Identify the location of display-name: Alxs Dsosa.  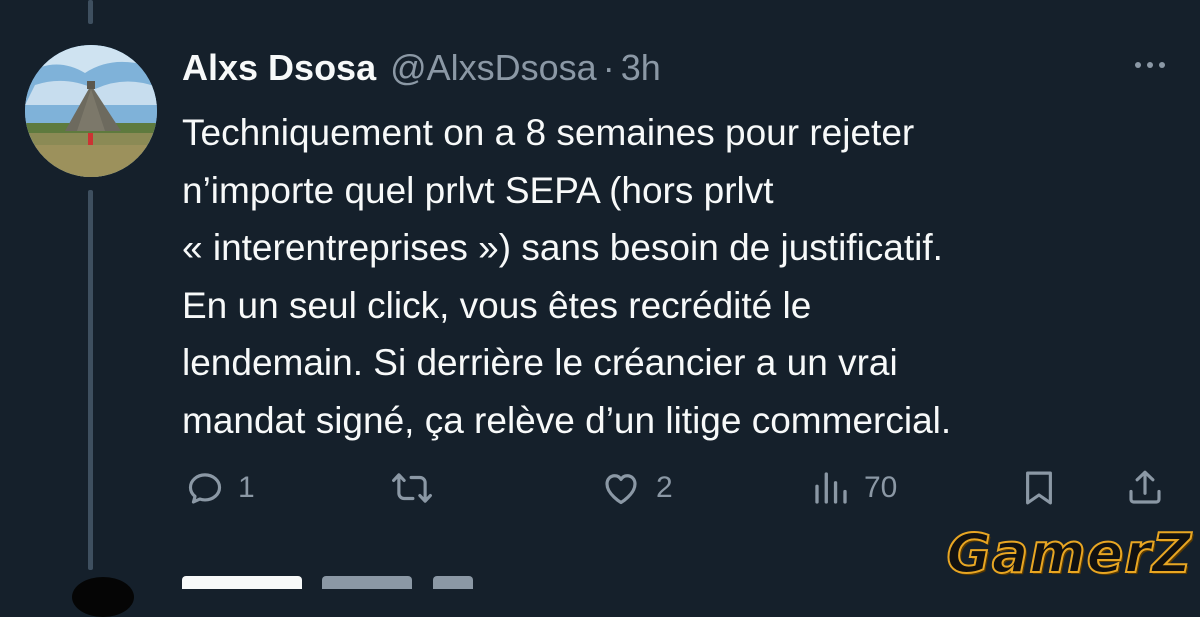
(279, 68).